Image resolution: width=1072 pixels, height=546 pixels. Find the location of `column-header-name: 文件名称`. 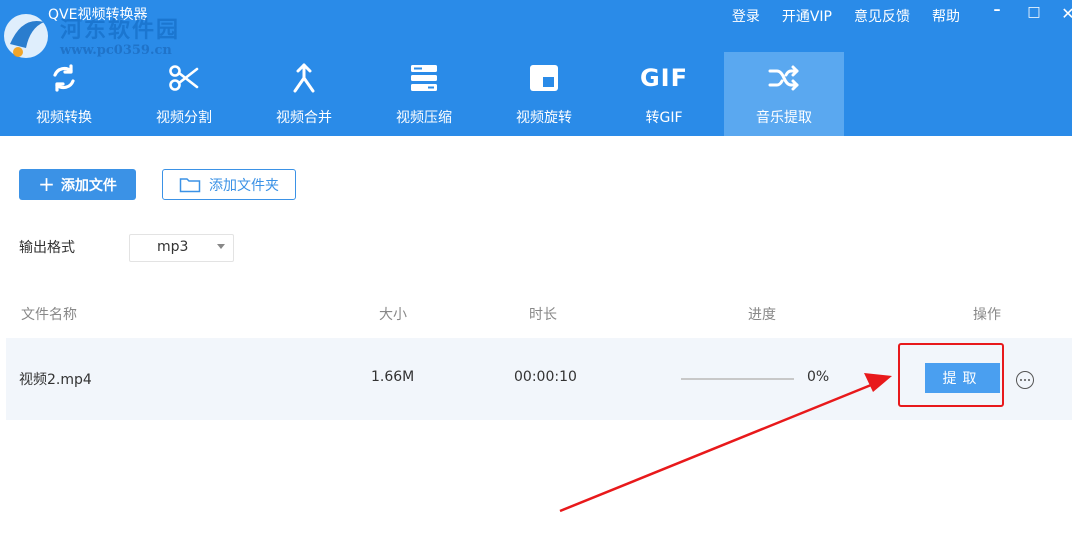

column-header-name: 文件名称 is located at coordinates (49, 315).